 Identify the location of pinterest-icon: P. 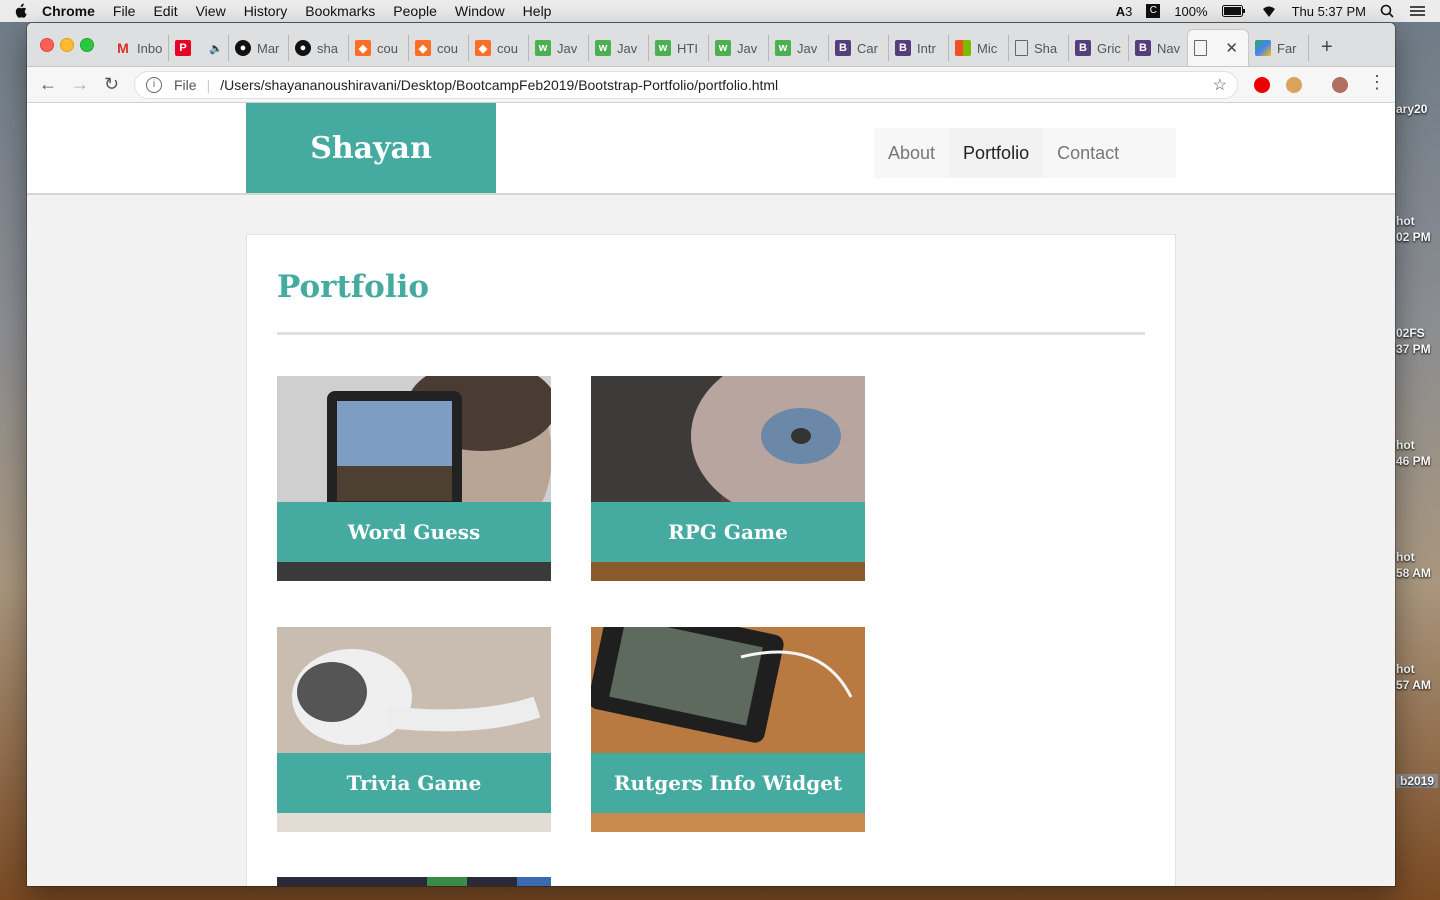
(183, 48).